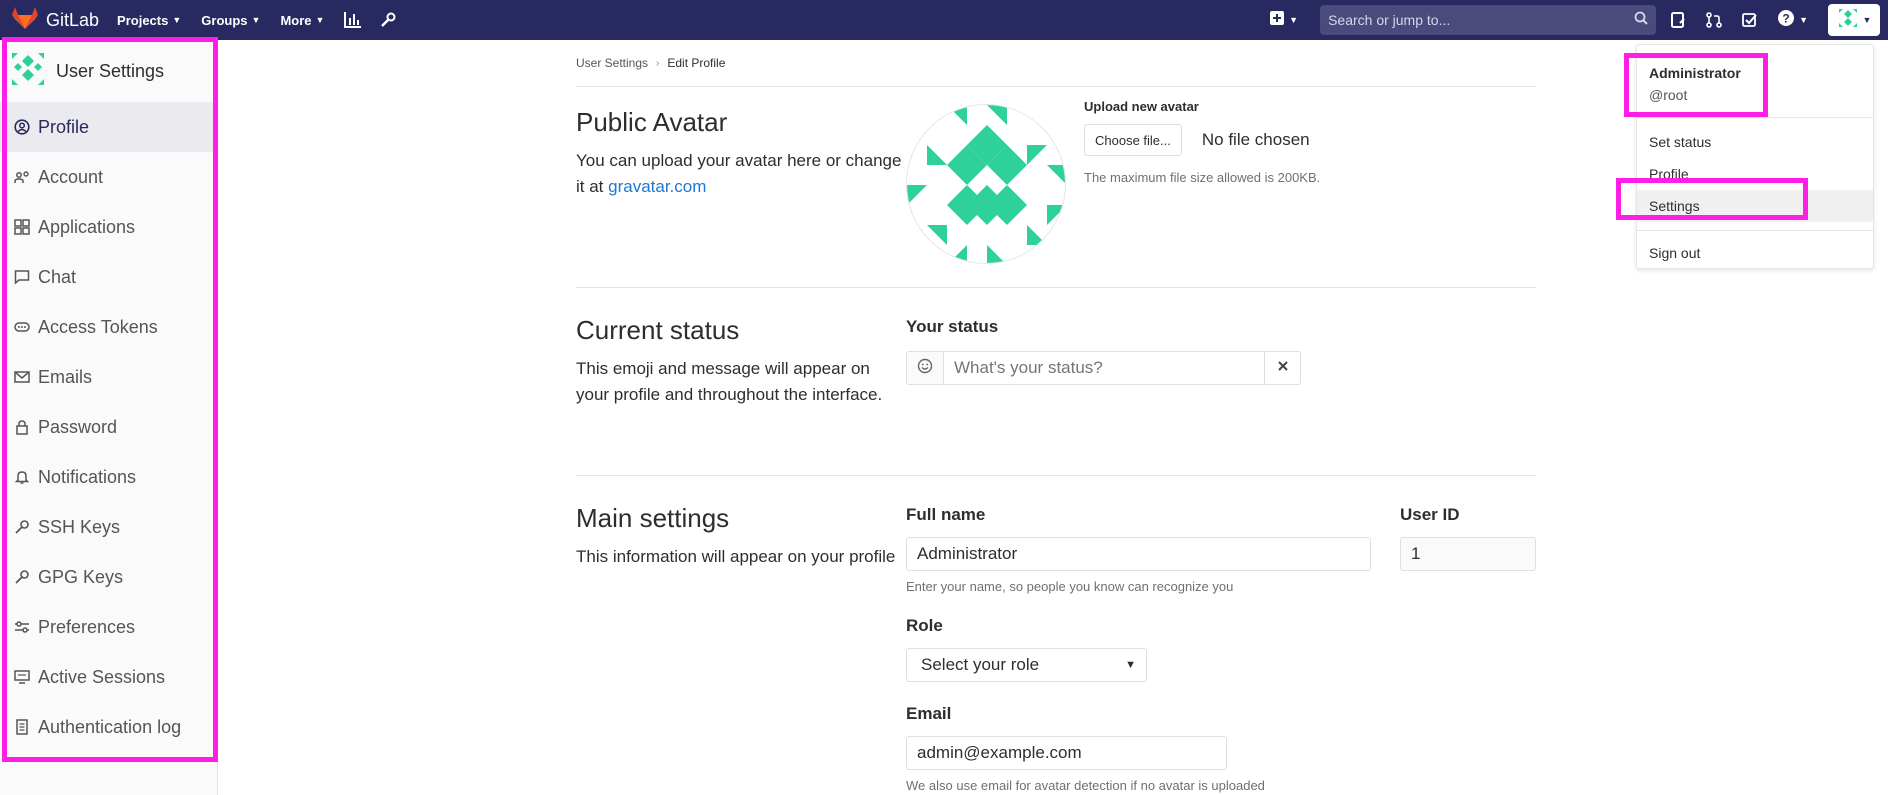 This screenshot has width=1888, height=795. I want to click on dropdown-user-info: Administrator @root, so click(1755, 81).